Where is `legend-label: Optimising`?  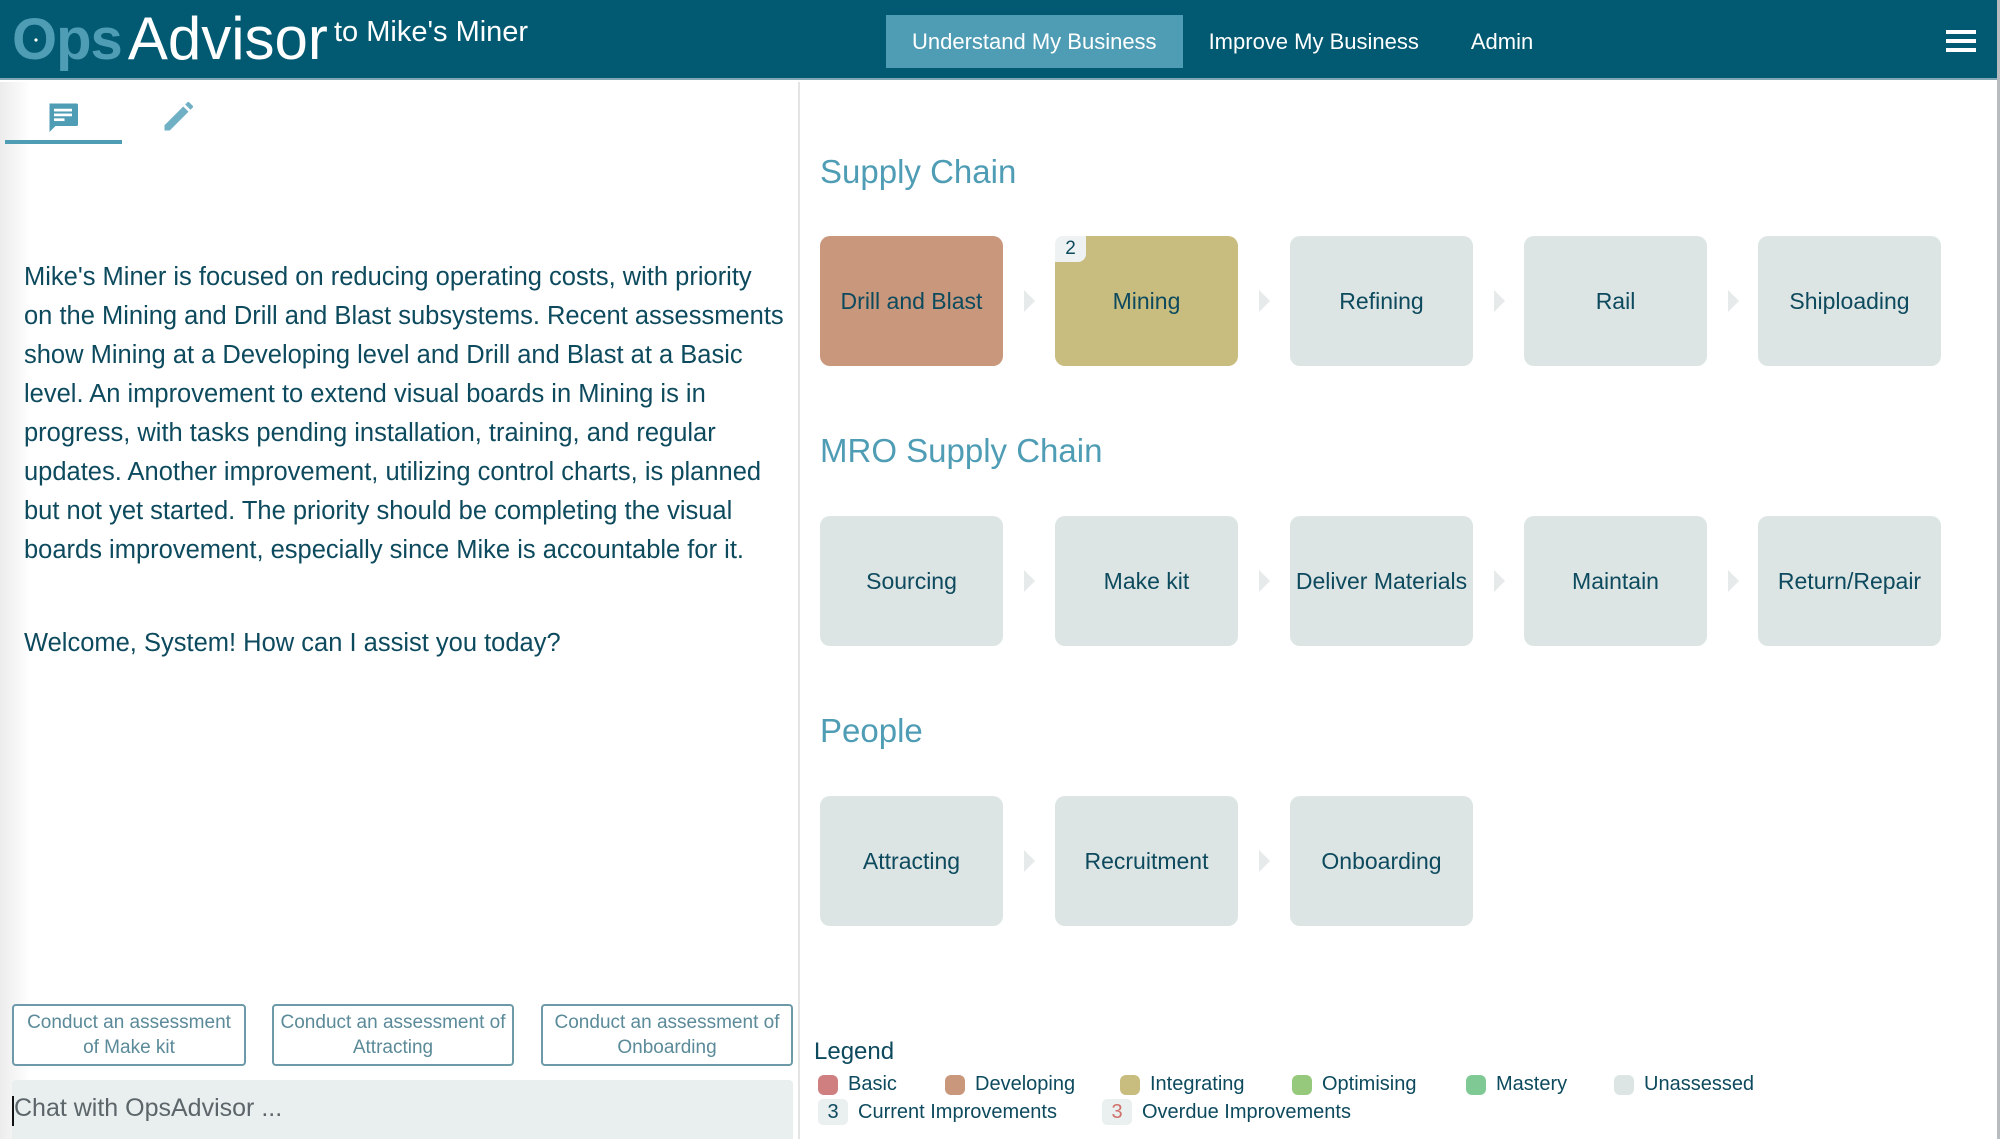 legend-label: Optimising is located at coordinates (1369, 1084).